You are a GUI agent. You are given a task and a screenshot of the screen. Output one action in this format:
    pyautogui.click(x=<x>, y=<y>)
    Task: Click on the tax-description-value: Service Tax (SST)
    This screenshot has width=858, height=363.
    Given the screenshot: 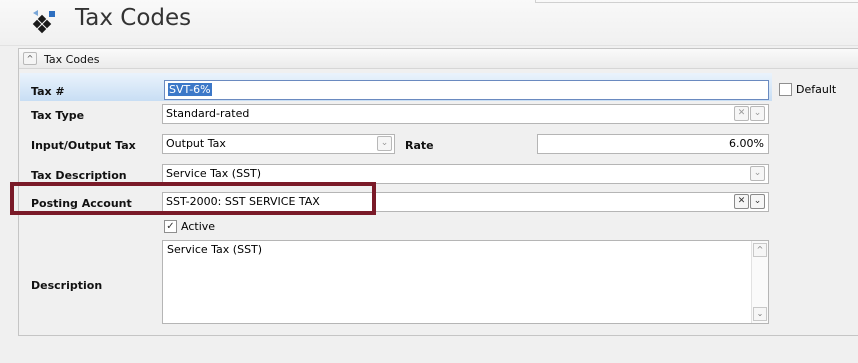 What is the action you would take?
    pyautogui.click(x=214, y=173)
    